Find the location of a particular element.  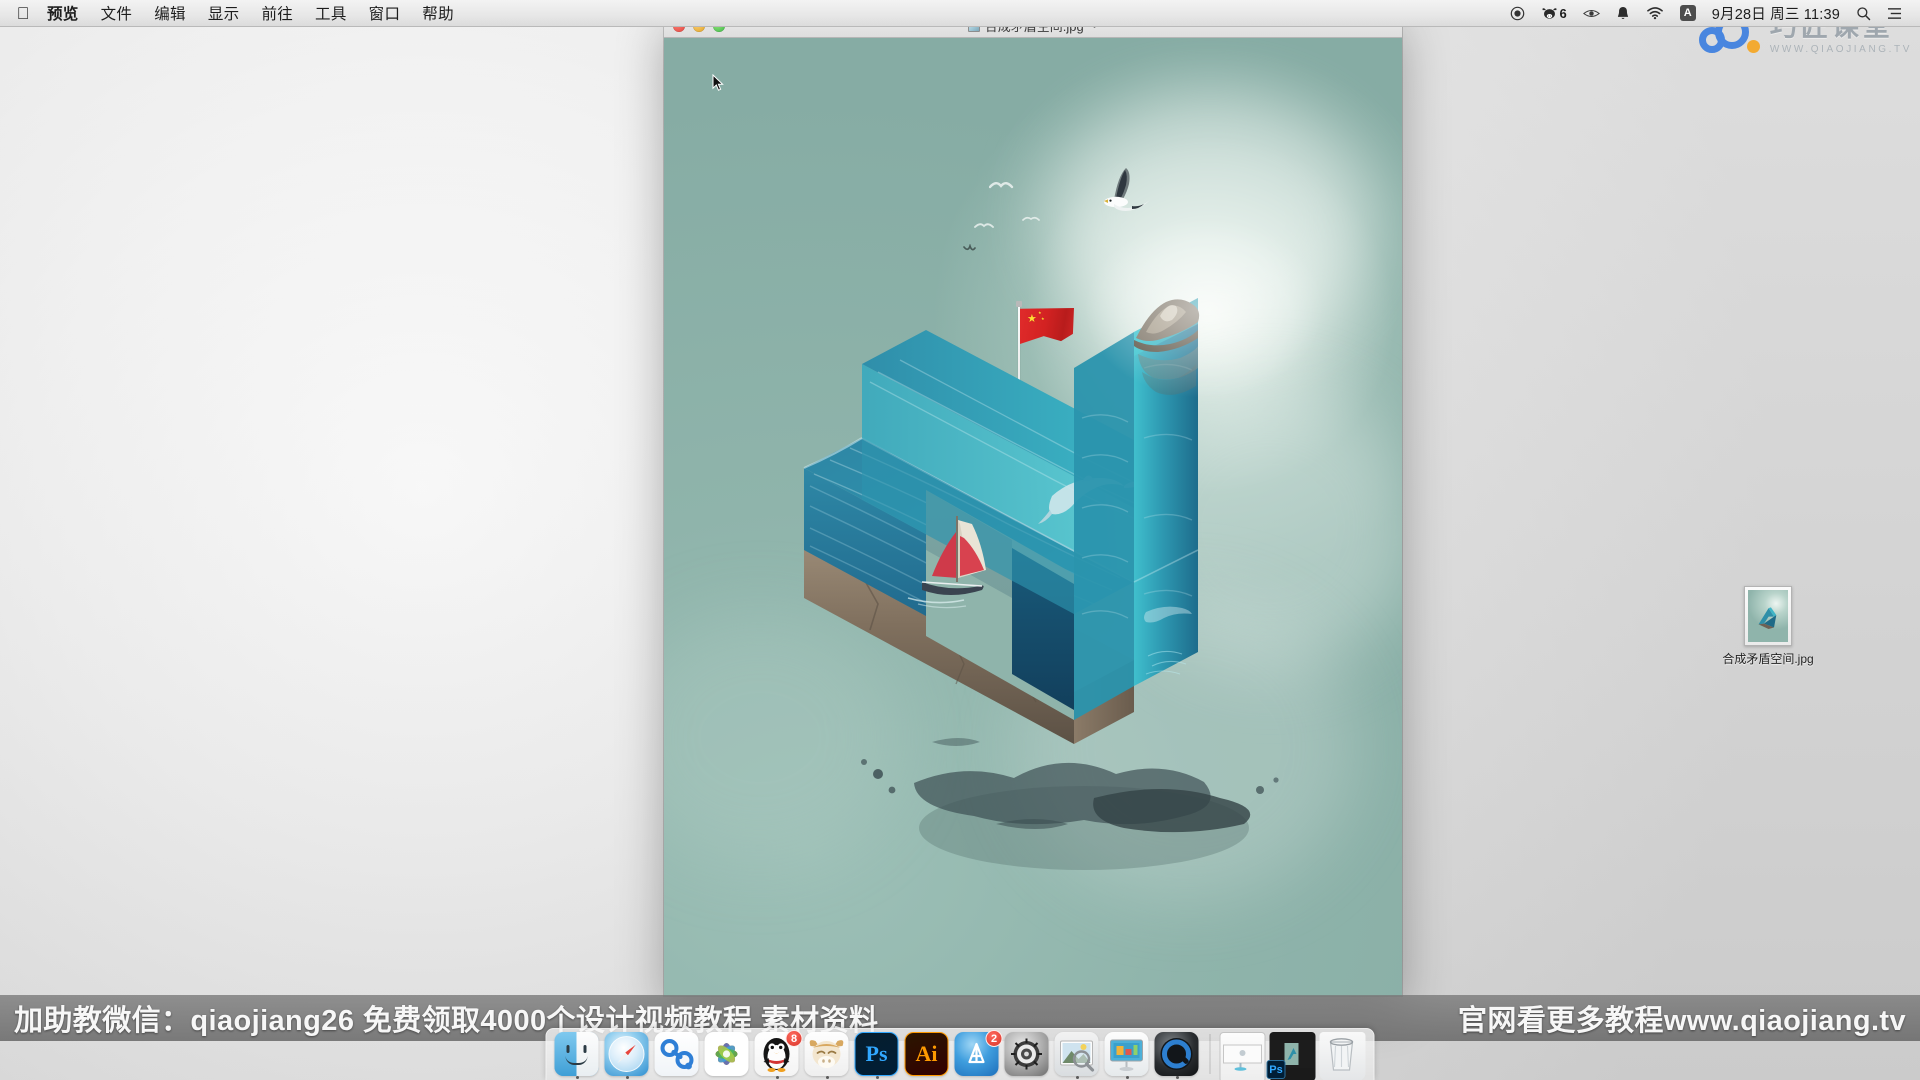

dock: 8 Ps Ai 2 Ps is located at coordinates (960, 1054).